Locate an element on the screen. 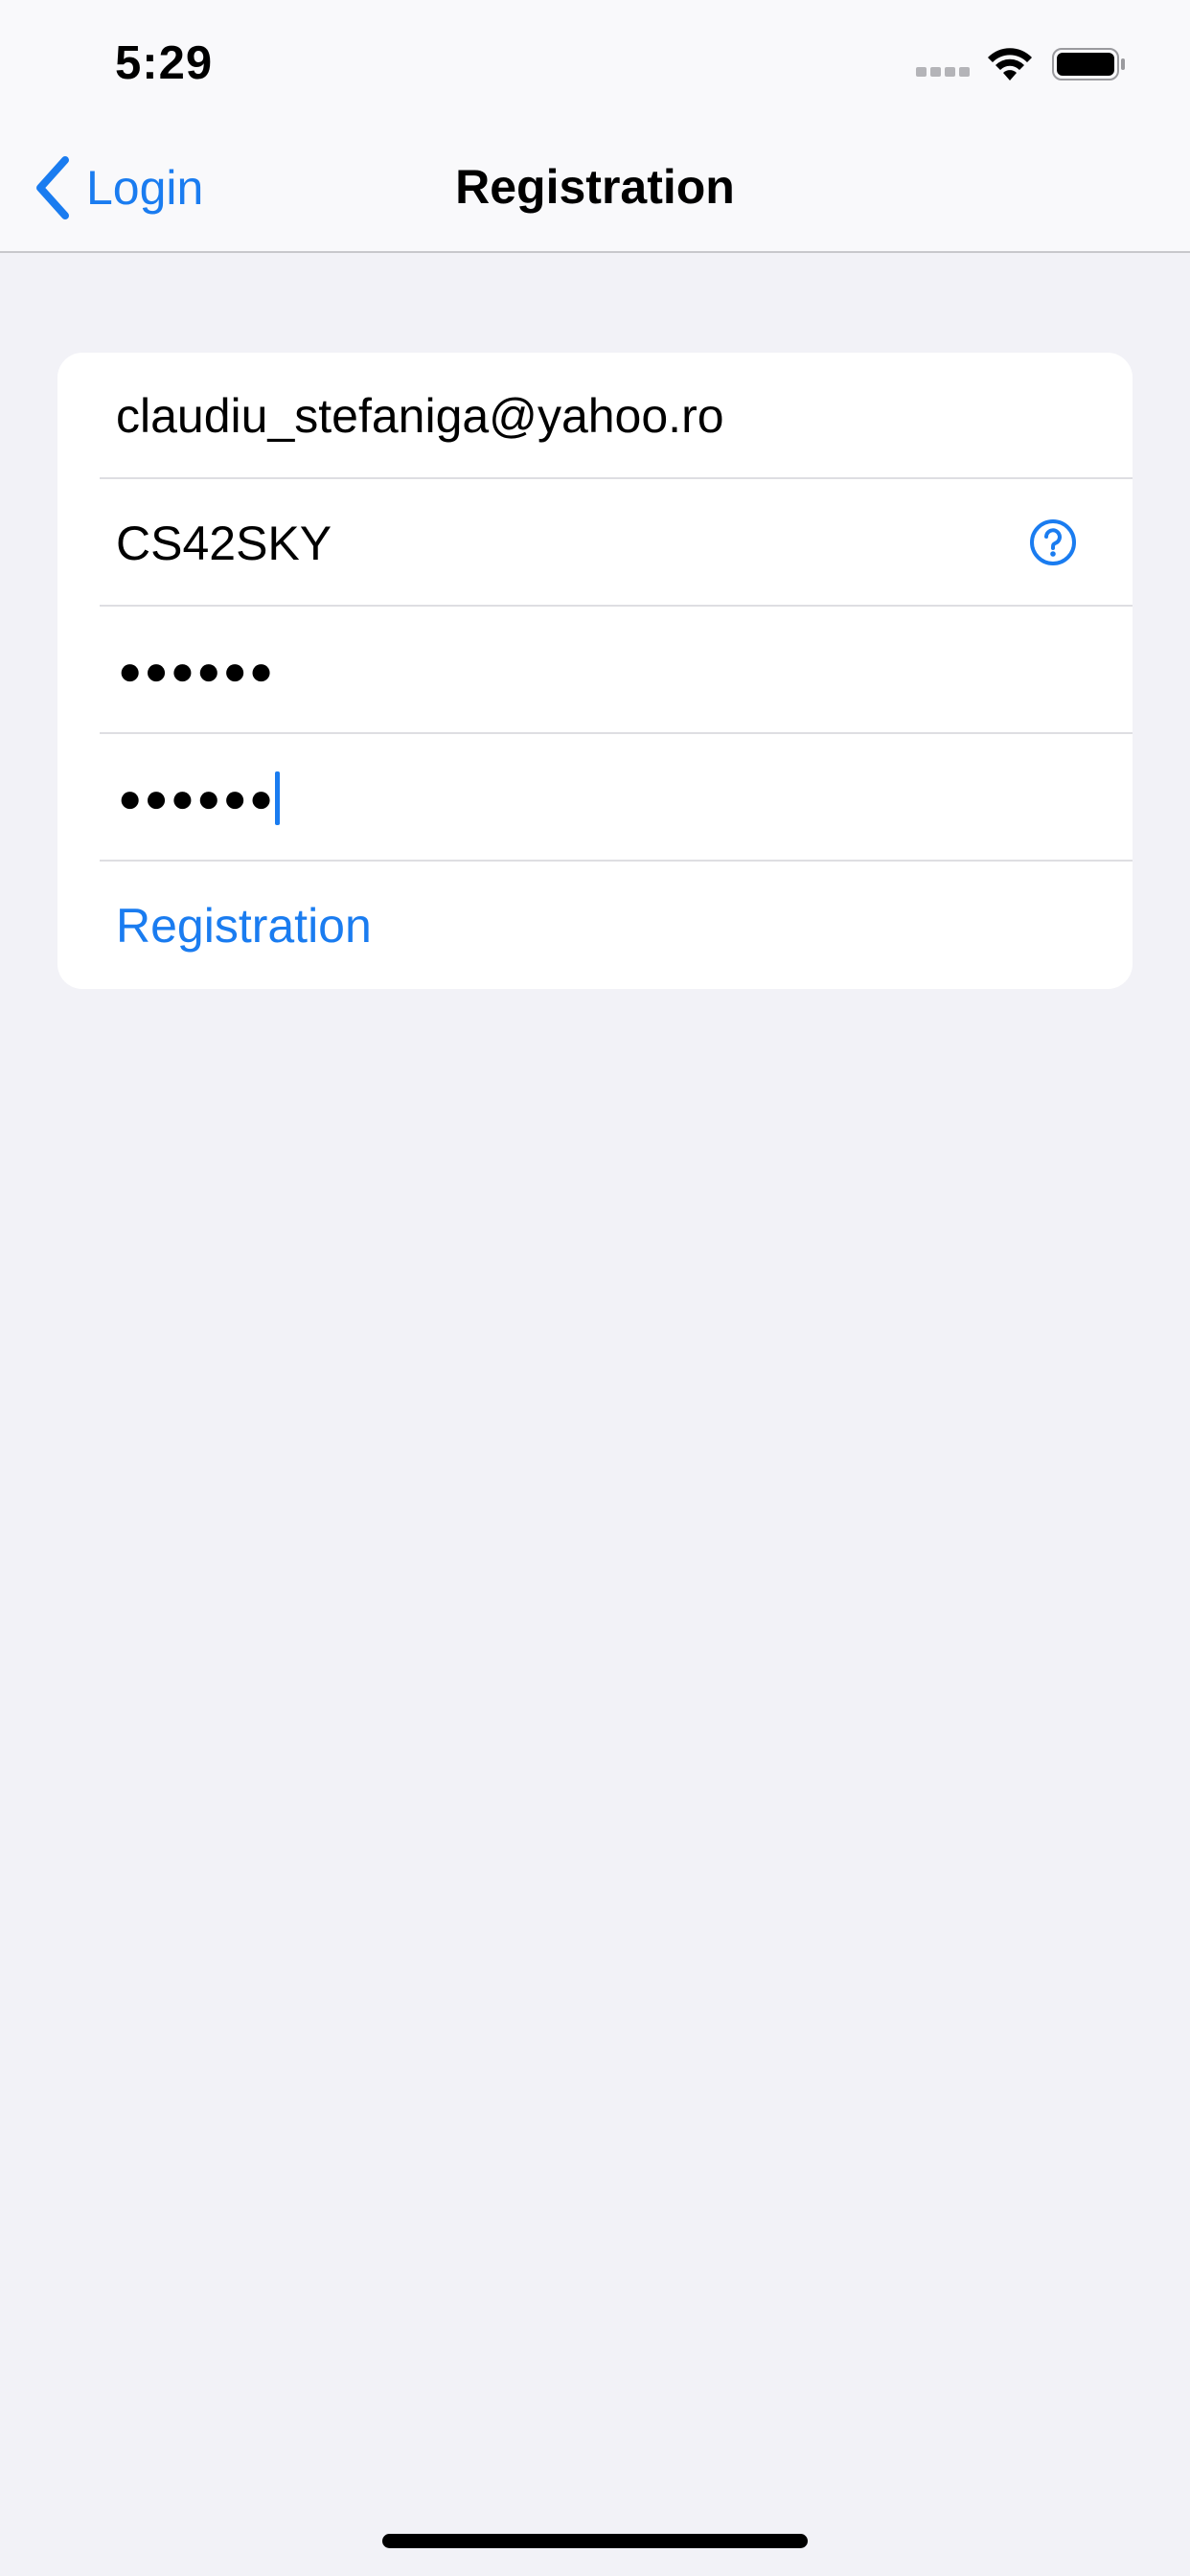 Image resolution: width=1190 pixels, height=2576 pixels. registration-button-row: Registration is located at coordinates (595, 925).